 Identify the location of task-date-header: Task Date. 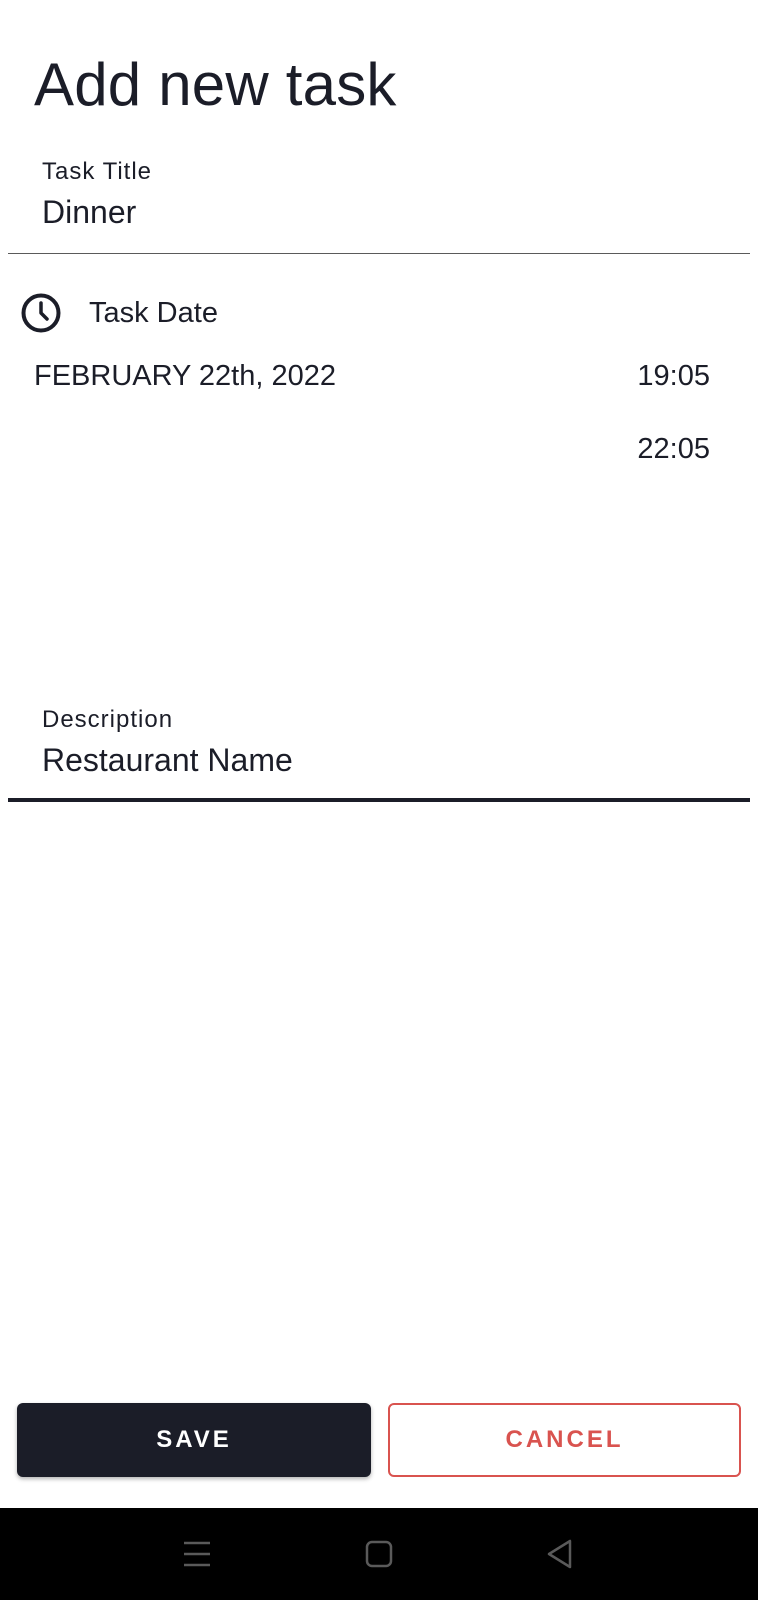
(170, 314).